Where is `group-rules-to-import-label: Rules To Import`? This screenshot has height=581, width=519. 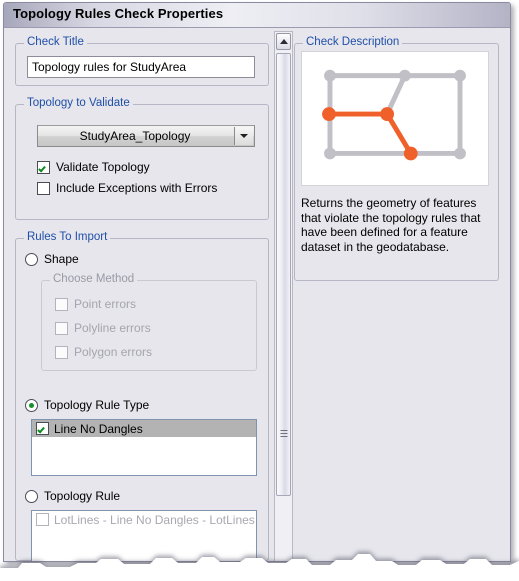 group-rules-to-import-label: Rules To Import is located at coordinates (67, 237).